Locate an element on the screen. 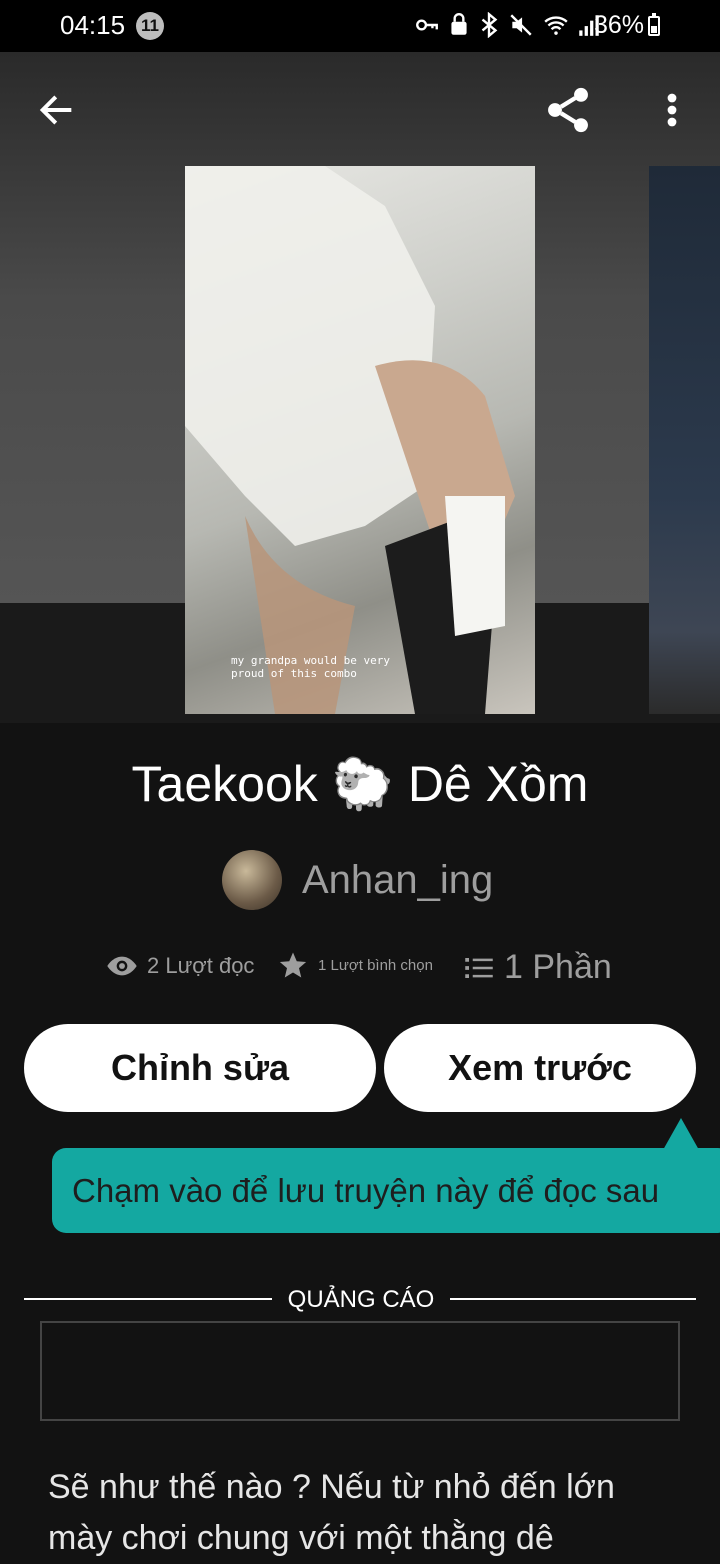 The image size is (720, 1564). wifi-icon is located at coordinates (556, 25).